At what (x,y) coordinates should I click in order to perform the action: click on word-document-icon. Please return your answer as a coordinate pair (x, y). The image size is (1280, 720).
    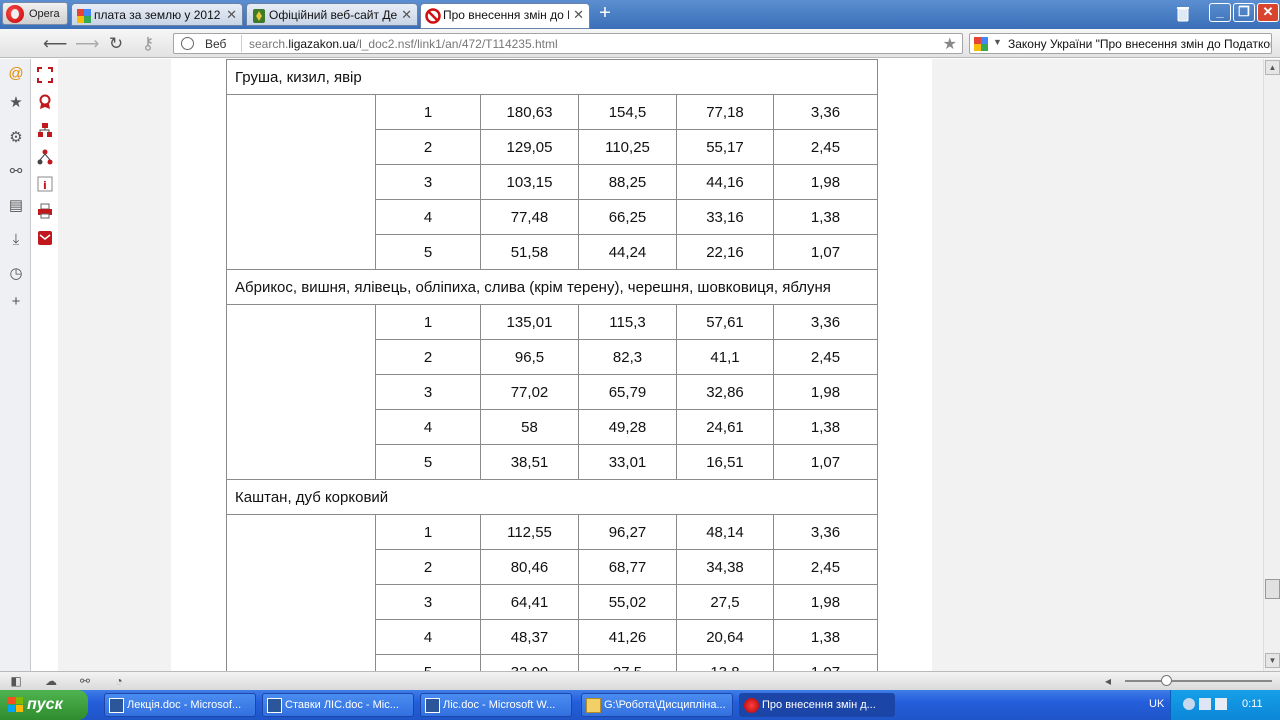
    Looking at the image, I should click on (274, 705).